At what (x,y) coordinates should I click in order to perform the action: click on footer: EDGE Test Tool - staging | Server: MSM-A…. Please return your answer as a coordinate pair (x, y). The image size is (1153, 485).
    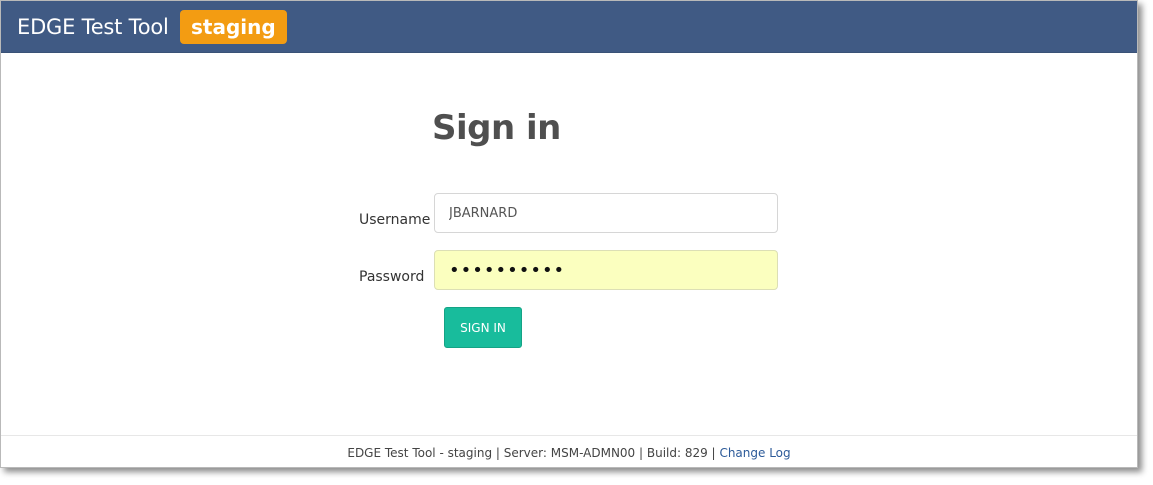
    Looking at the image, I should click on (569, 451).